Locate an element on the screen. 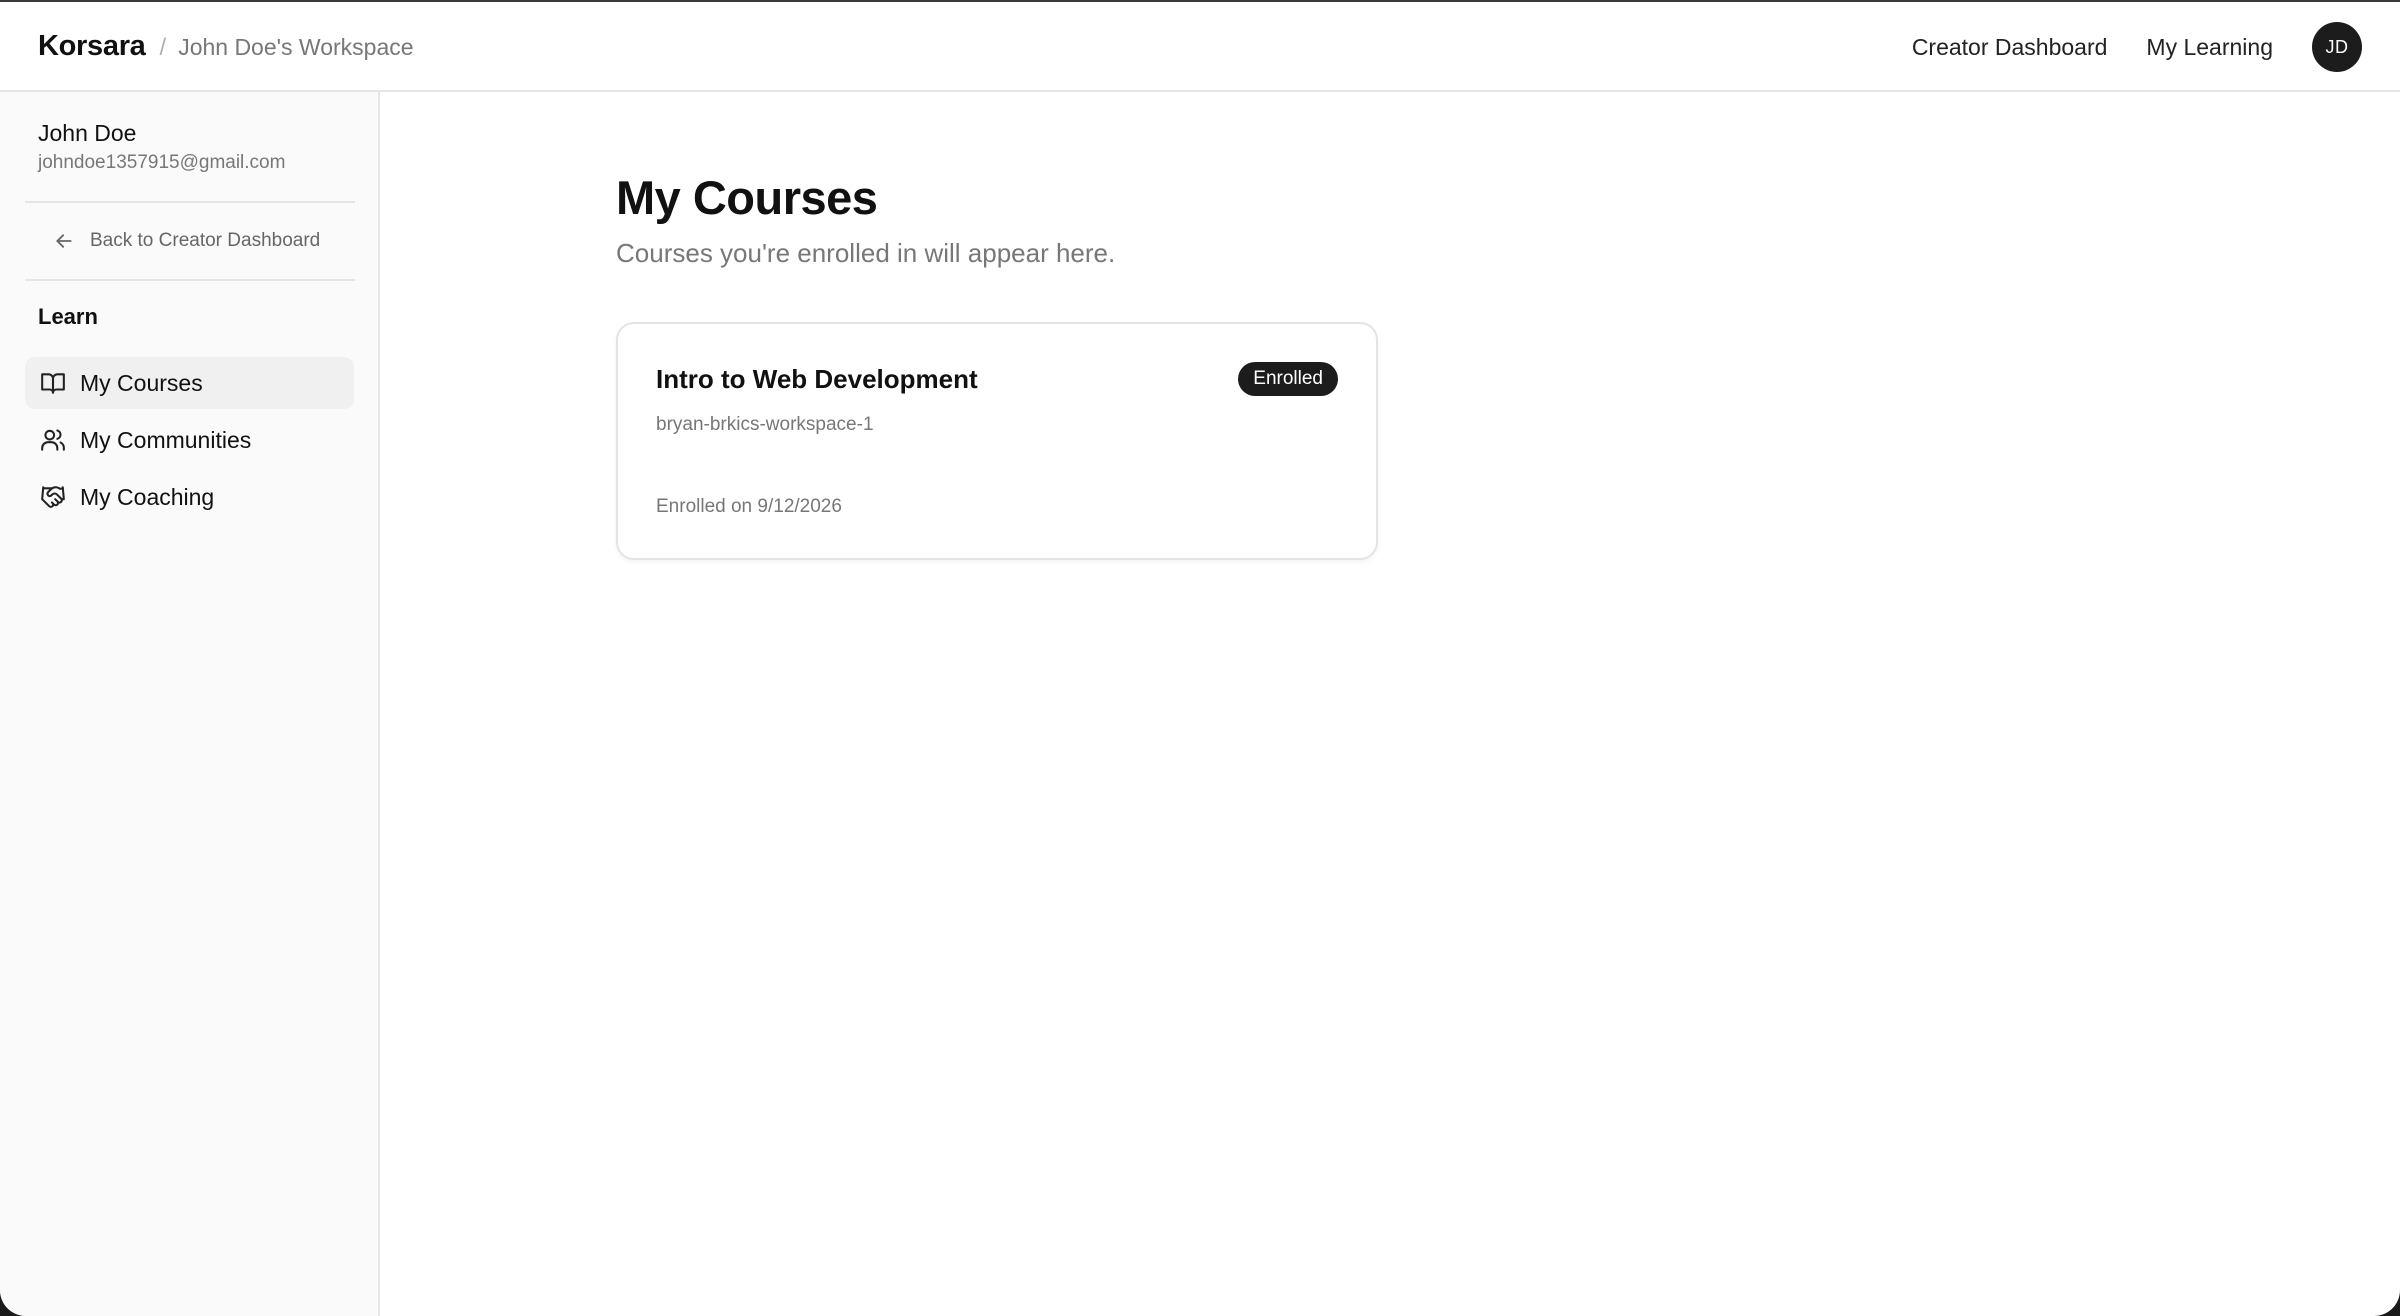  back-link-label: Back to Creator Dashboard is located at coordinates (205, 240).